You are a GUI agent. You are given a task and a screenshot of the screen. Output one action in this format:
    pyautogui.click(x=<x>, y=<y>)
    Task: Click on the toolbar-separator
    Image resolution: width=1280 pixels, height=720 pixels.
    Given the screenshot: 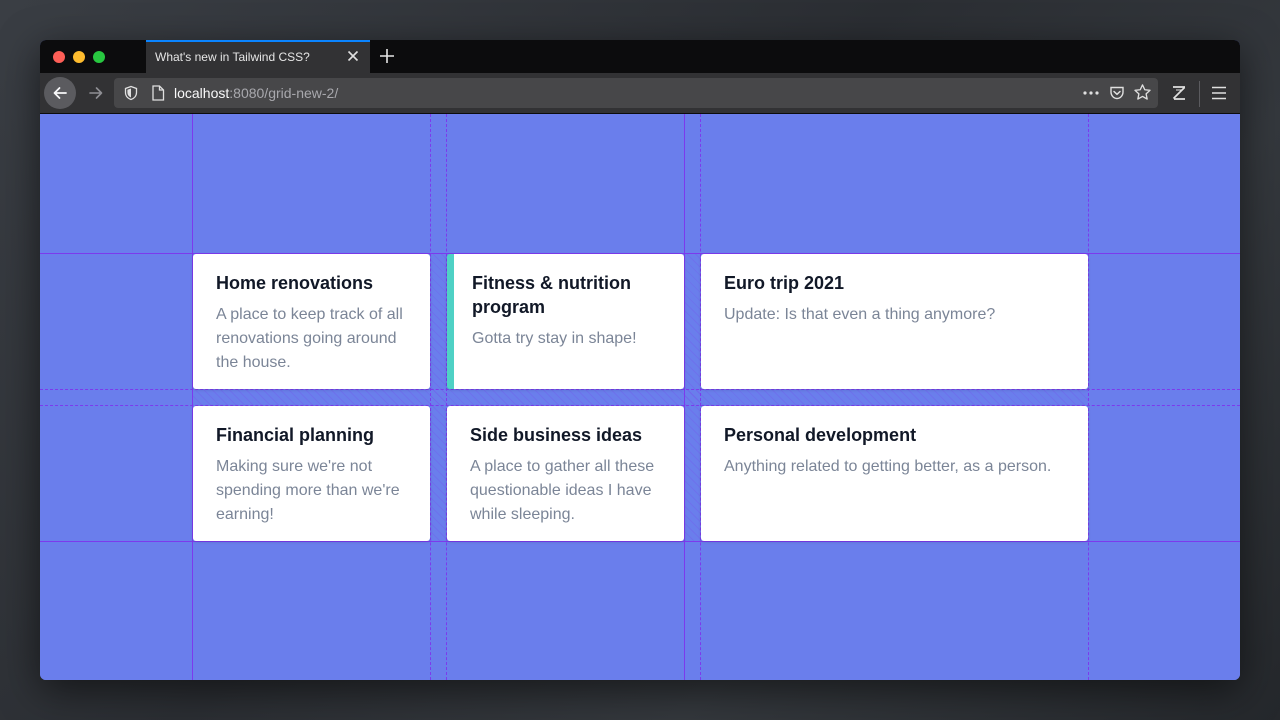 What is the action you would take?
    pyautogui.click(x=1199, y=94)
    